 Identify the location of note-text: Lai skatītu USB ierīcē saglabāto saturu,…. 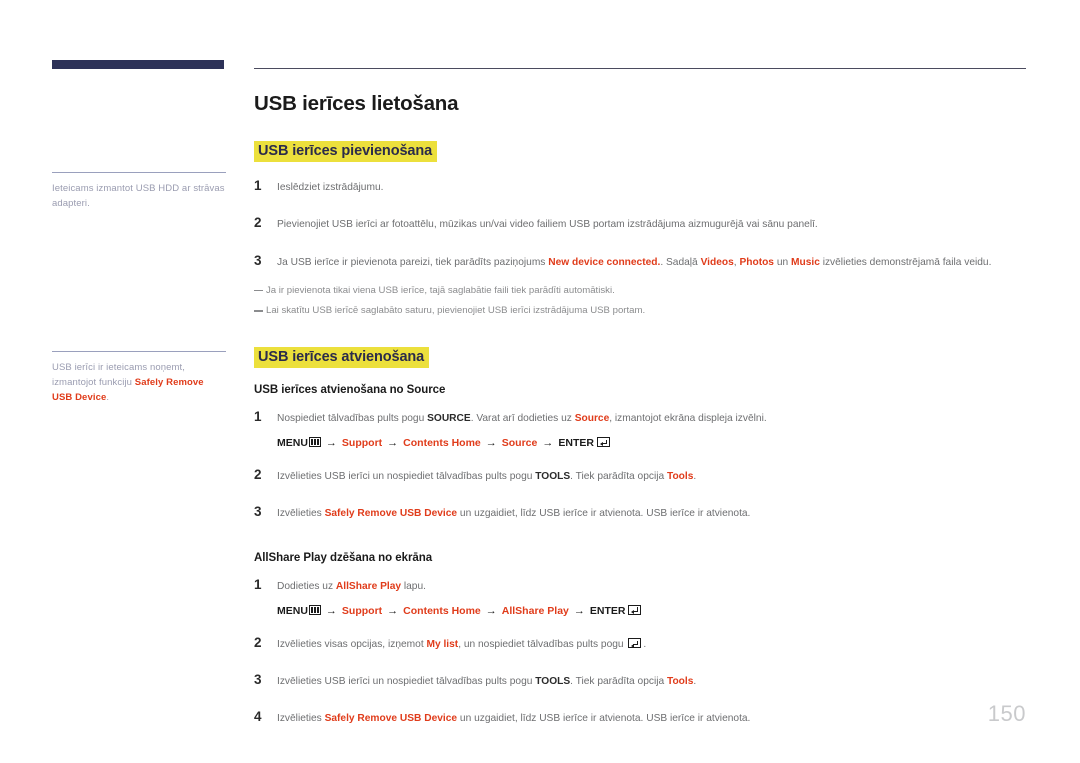
(456, 311).